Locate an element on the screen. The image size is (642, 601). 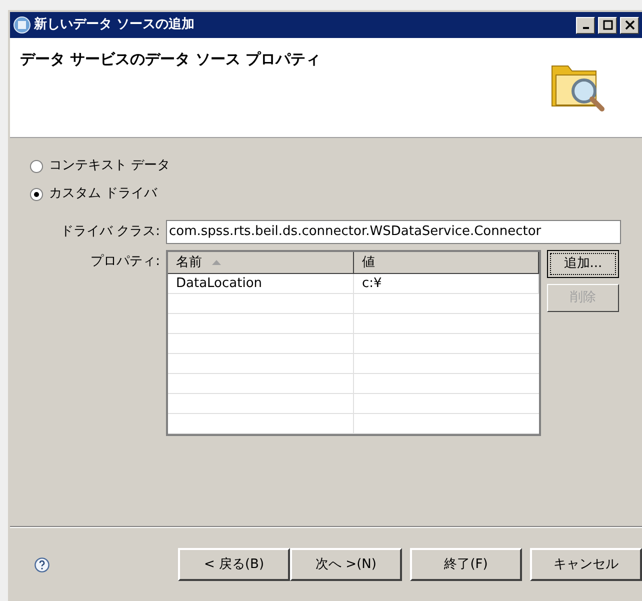
maximize-button is located at coordinates (607, 25).